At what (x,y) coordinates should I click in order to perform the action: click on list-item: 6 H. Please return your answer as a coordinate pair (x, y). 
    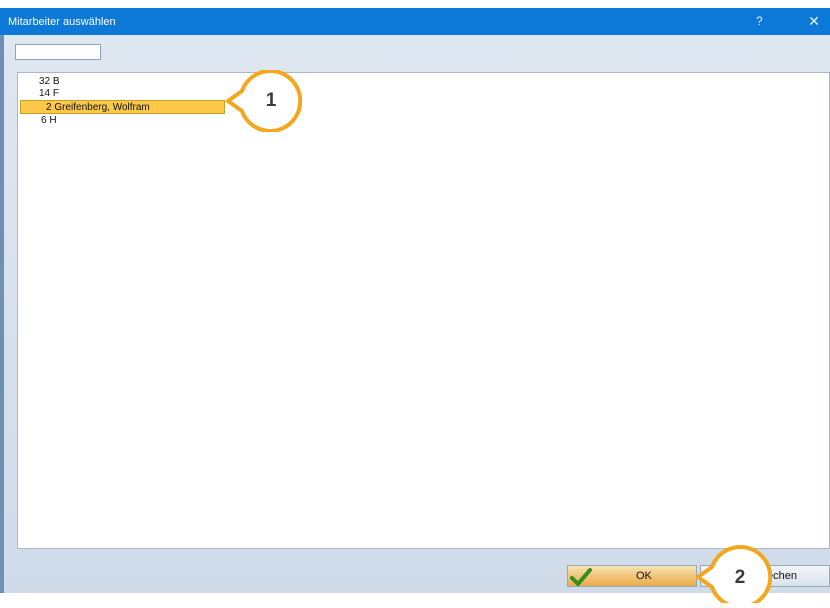
    Looking at the image, I should click on (49, 121).